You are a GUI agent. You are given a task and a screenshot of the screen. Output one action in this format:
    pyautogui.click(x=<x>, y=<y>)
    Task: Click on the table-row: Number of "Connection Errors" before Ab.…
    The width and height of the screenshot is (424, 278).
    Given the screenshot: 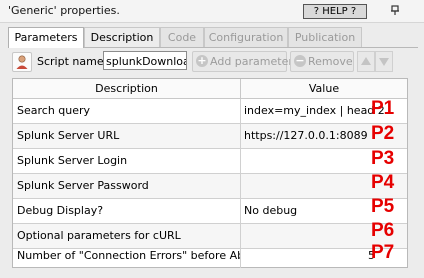 What is the action you would take?
    pyautogui.click(x=210, y=256)
    